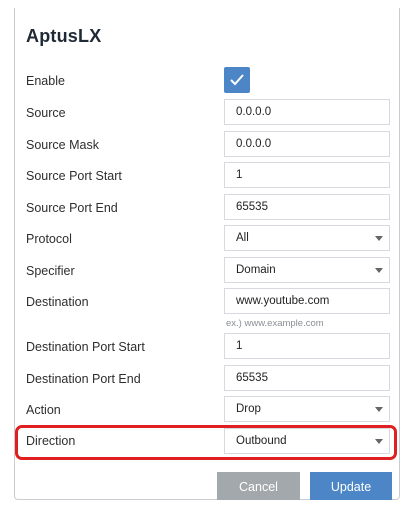 This screenshot has height=505, width=404. I want to click on source-port-end-input: 65535, so click(307, 207).